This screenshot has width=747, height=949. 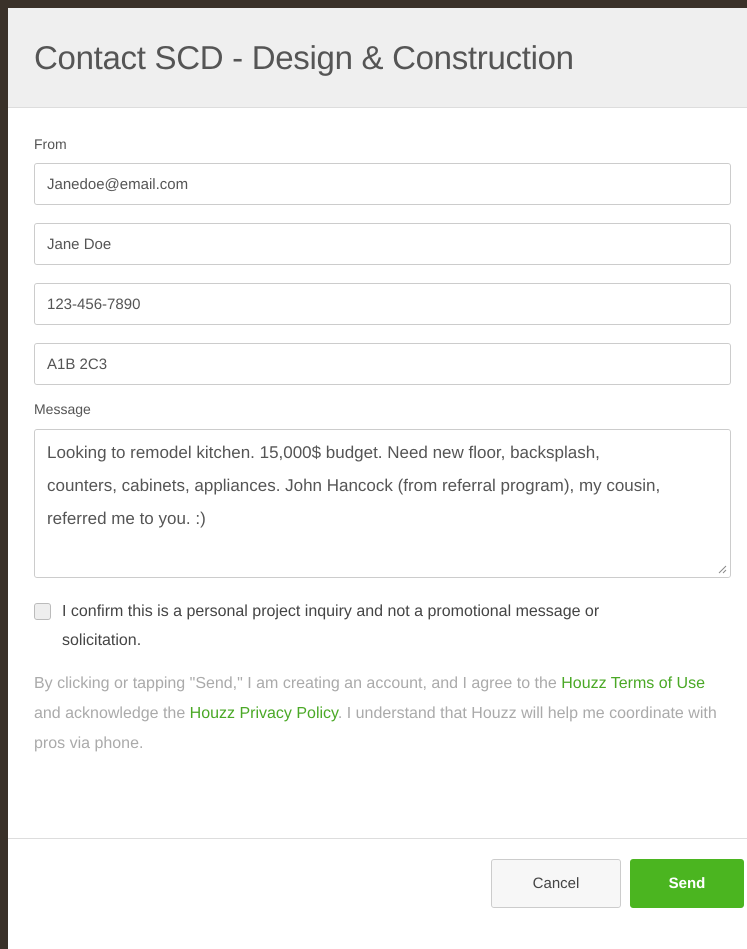 I want to click on field-label: From, so click(x=51, y=144).